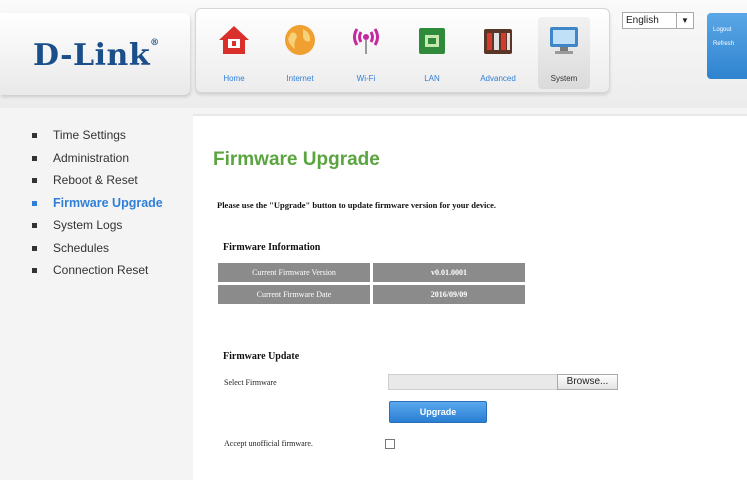 This screenshot has height=480, width=747. I want to click on logo-text: D-Link, so click(92, 55).